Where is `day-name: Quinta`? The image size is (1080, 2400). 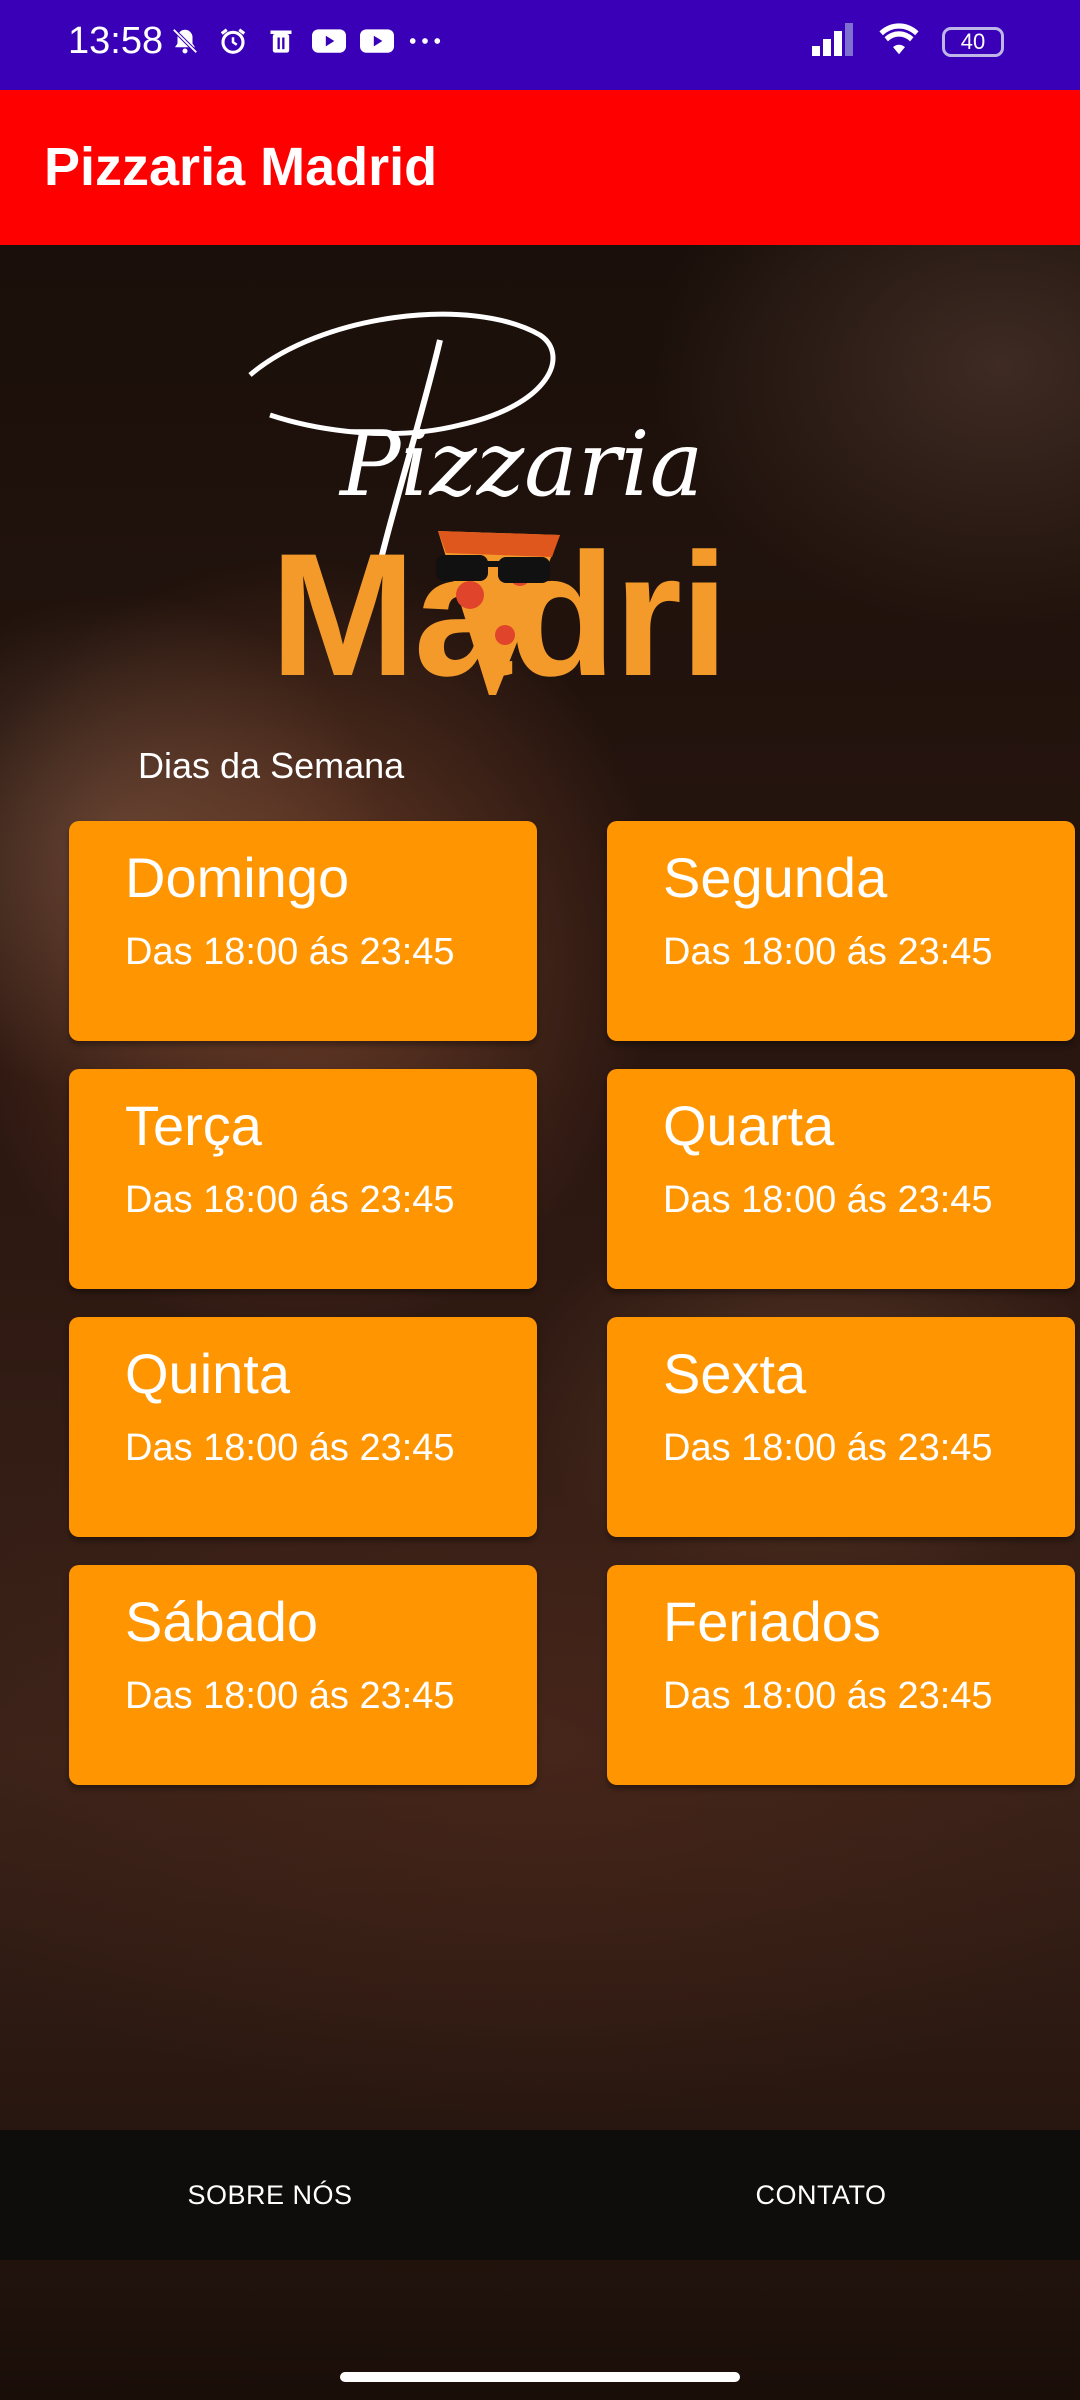 day-name: Quinta is located at coordinates (207, 1373).